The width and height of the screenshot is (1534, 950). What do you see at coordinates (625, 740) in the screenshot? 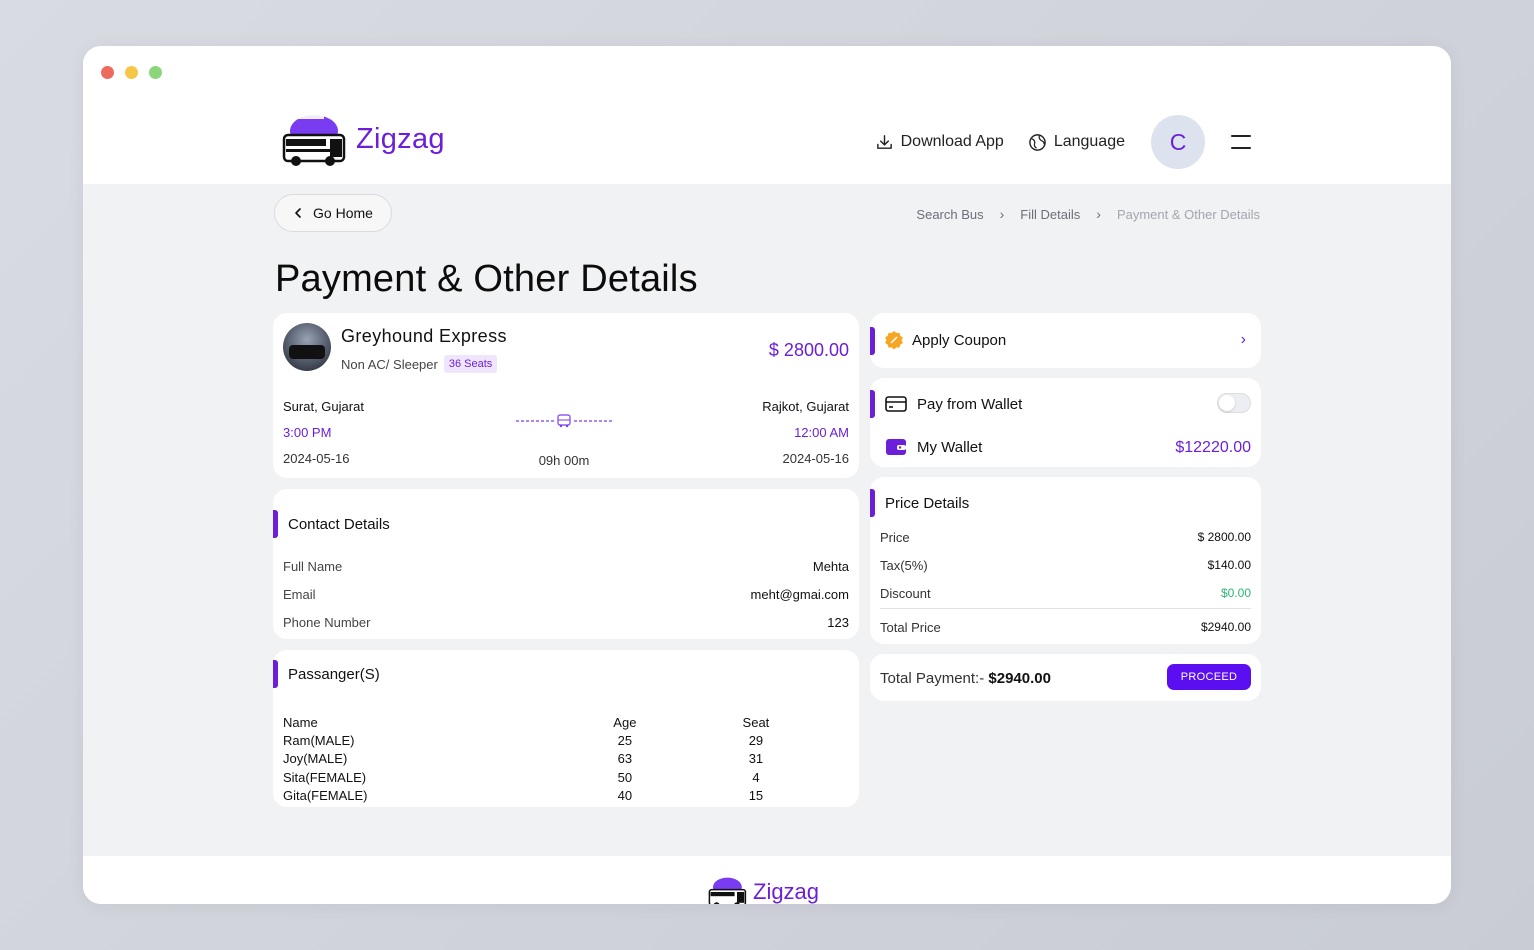
I see `passenger-age: 25` at bounding box center [625, 740].